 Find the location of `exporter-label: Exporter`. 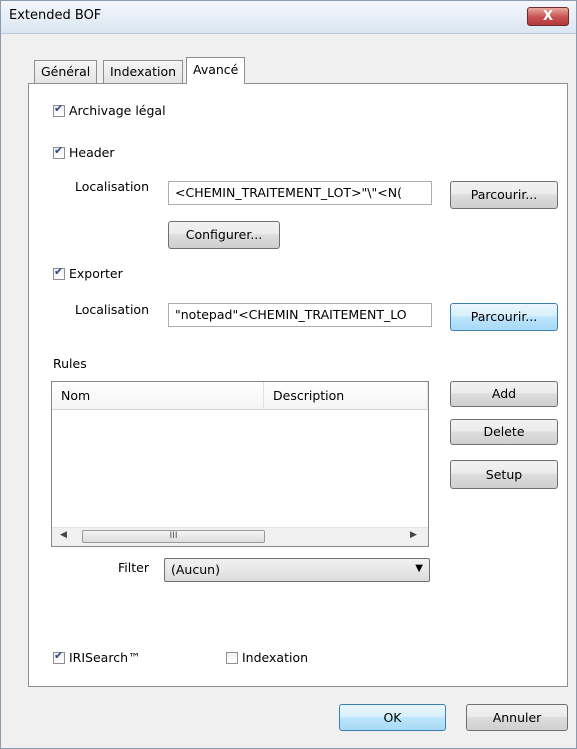

exporter-label: Exporter is located at coordinates (96, 273).